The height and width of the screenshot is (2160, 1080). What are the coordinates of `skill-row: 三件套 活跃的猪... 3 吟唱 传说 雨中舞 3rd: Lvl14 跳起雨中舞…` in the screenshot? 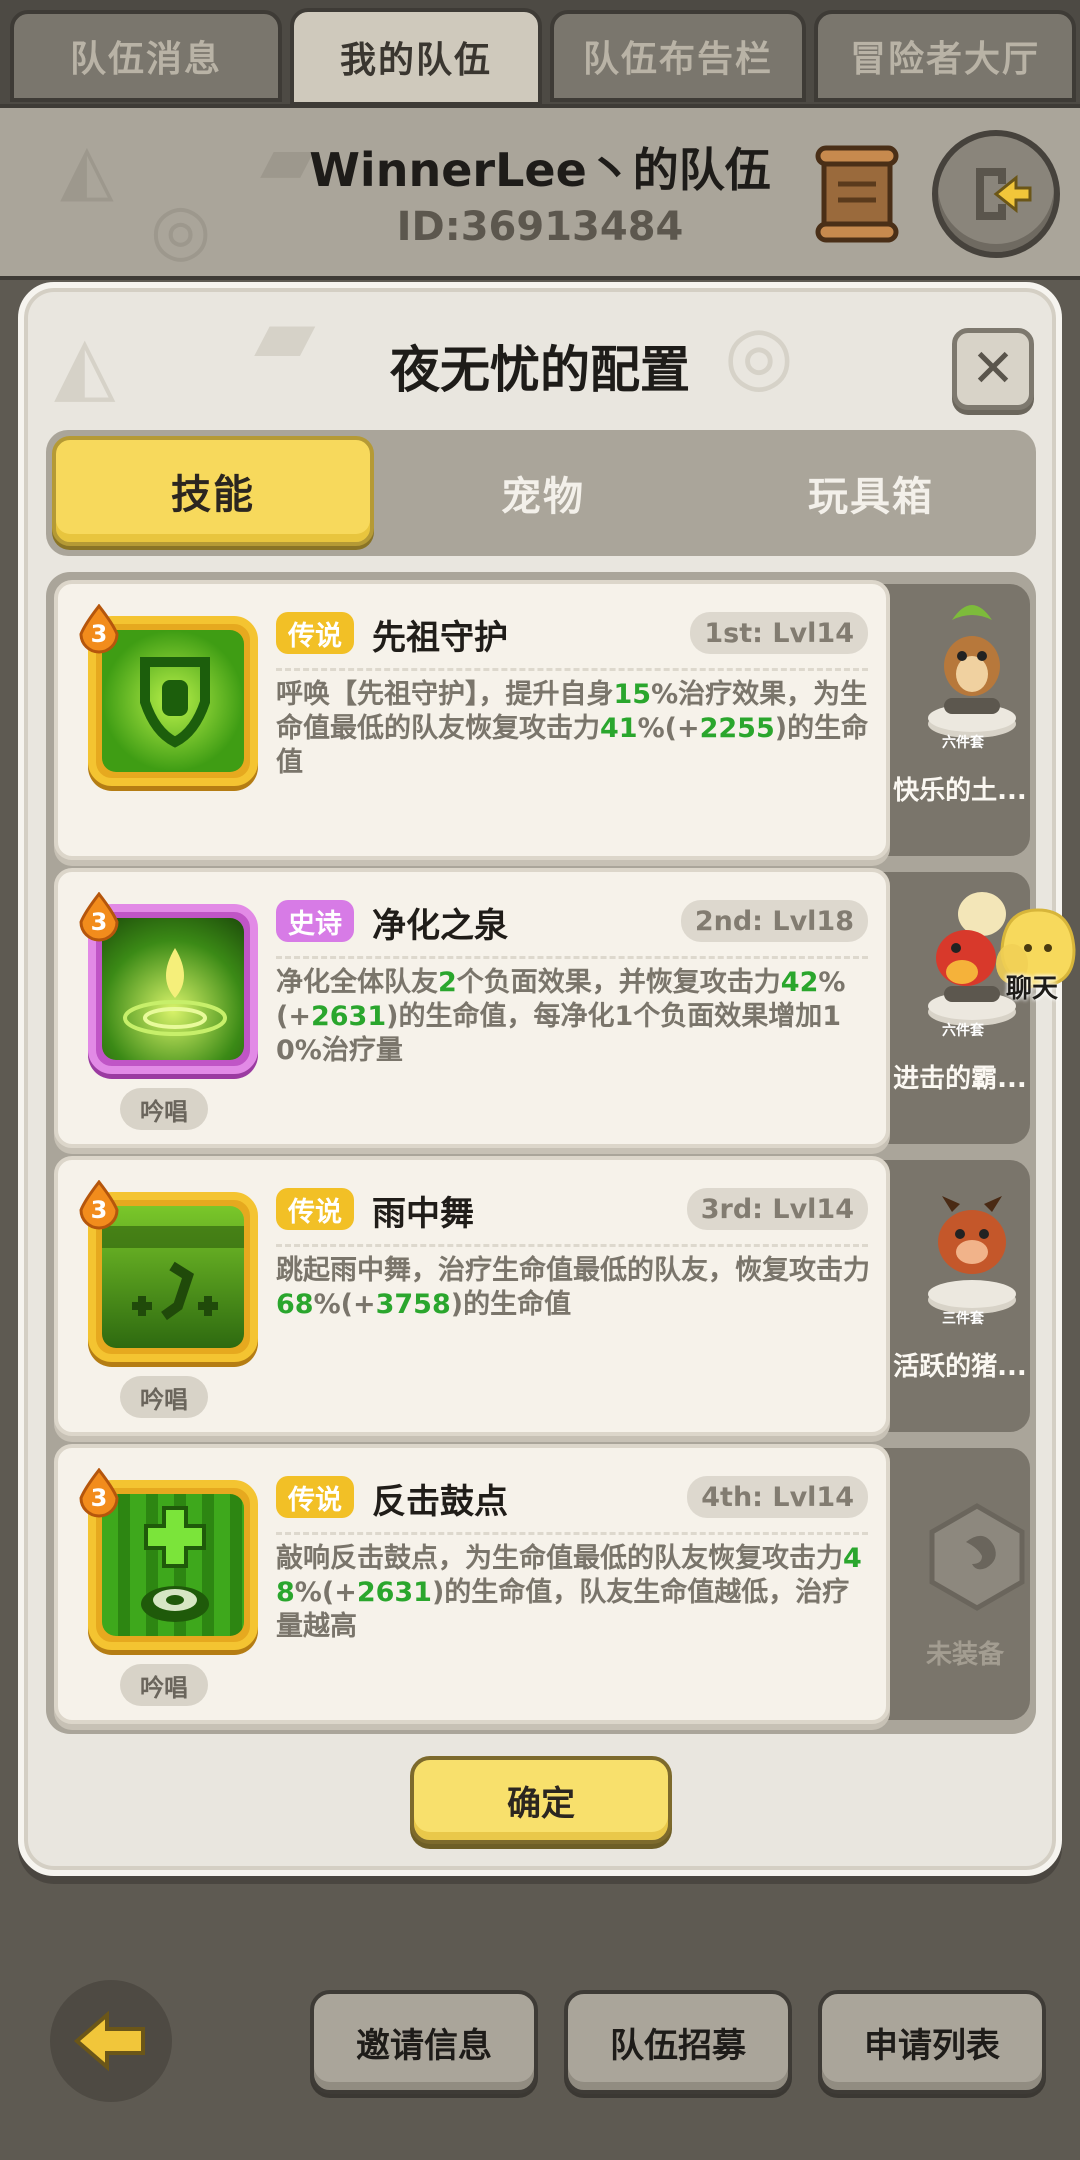 It's located at (543, 1296).